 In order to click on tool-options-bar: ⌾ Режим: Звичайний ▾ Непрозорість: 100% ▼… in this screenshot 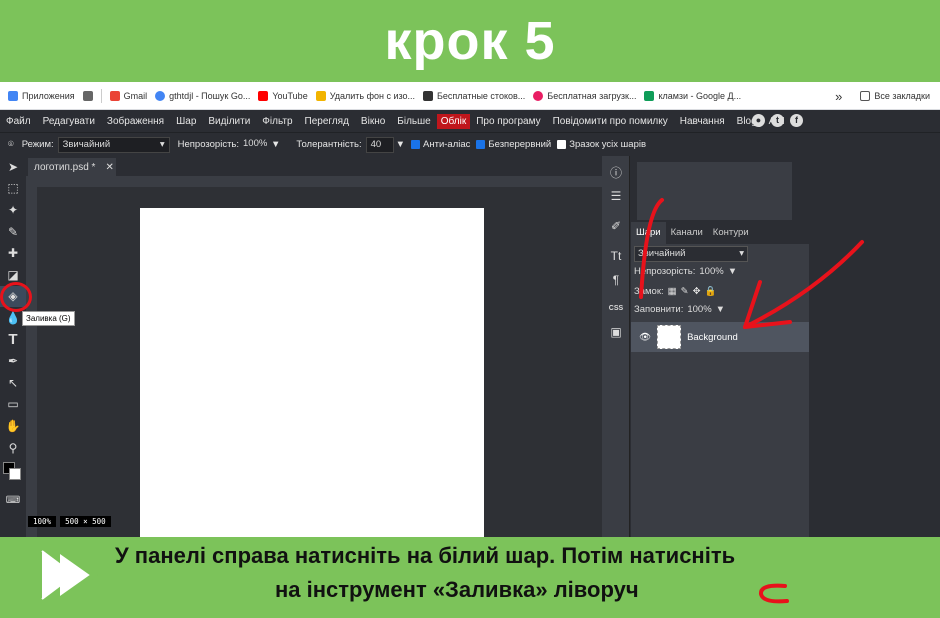, I will do `click(470, 144)`.